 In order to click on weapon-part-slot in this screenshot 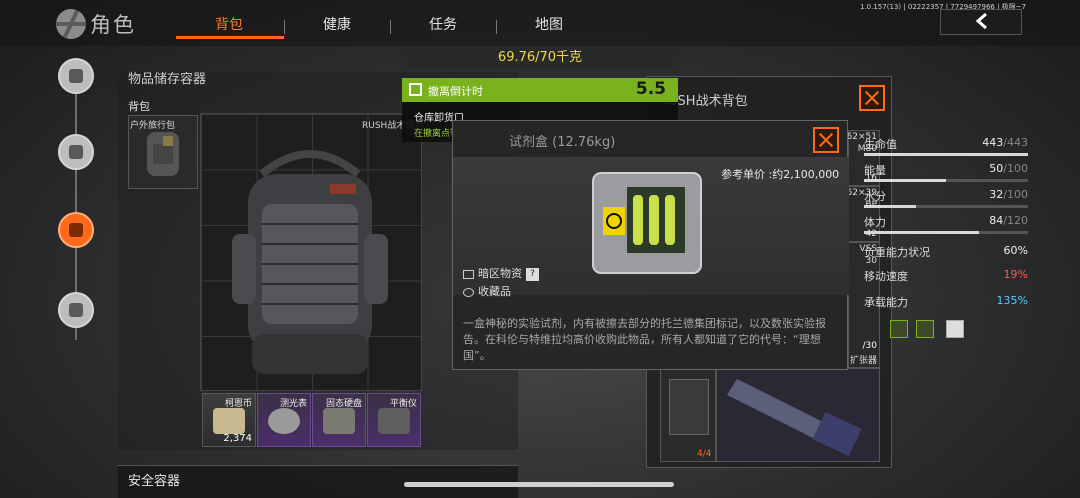, I will do `click(798, 415)`.